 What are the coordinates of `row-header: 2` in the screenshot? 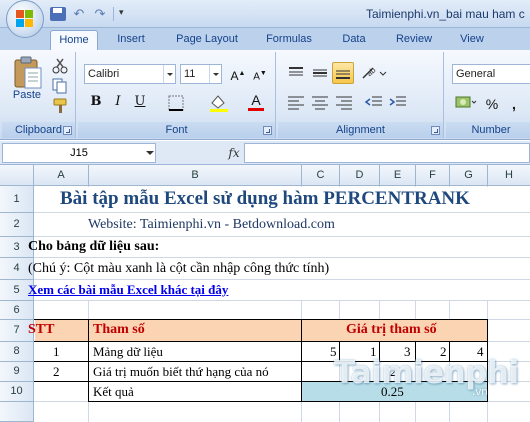 It's located at (17, 225).